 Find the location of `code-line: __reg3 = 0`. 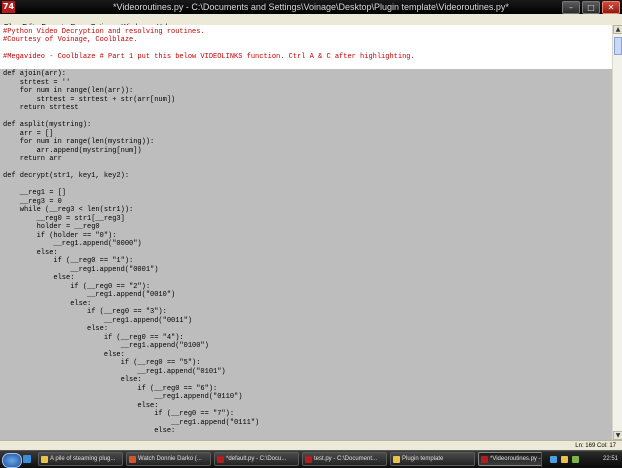

code-line: __reg3 = 0 is located at coordinates (32, 201).